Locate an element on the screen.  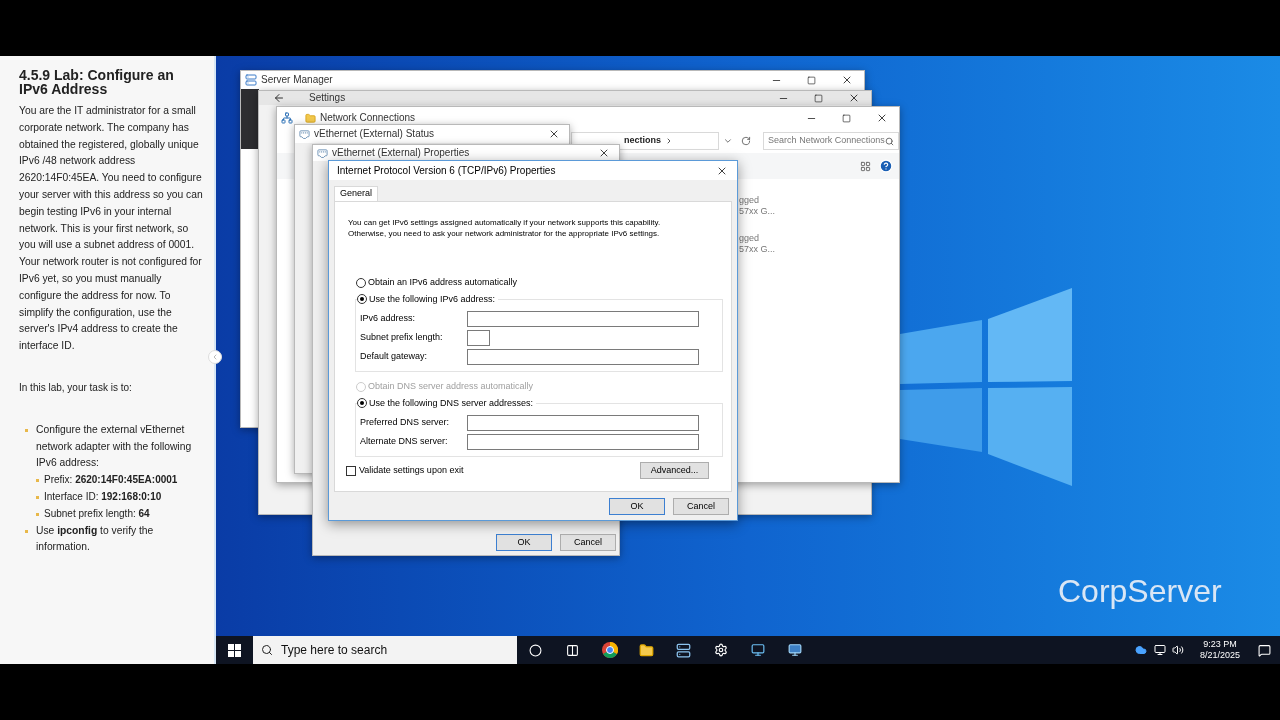
window-title: Network Connections is located at coordinates (368, 118).